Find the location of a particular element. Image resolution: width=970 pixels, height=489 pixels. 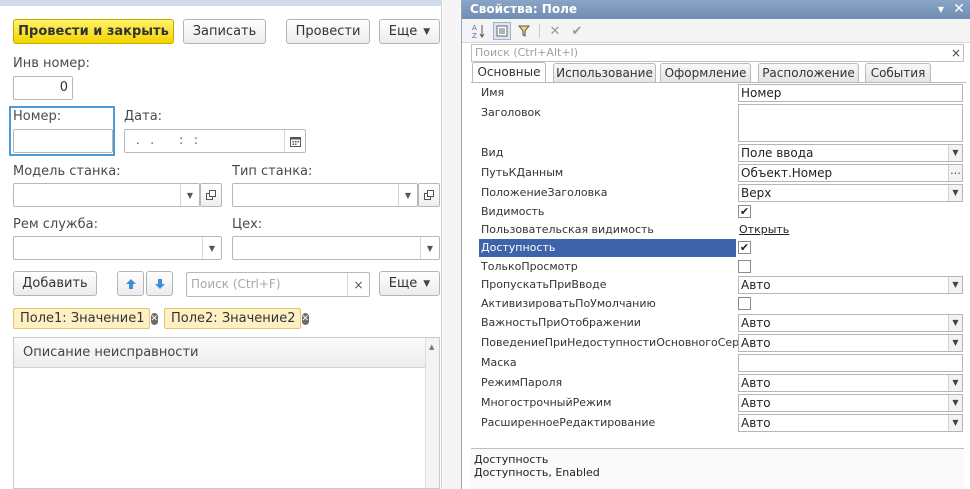

tab-layout: Расположение is located at coordinates (808, 72).